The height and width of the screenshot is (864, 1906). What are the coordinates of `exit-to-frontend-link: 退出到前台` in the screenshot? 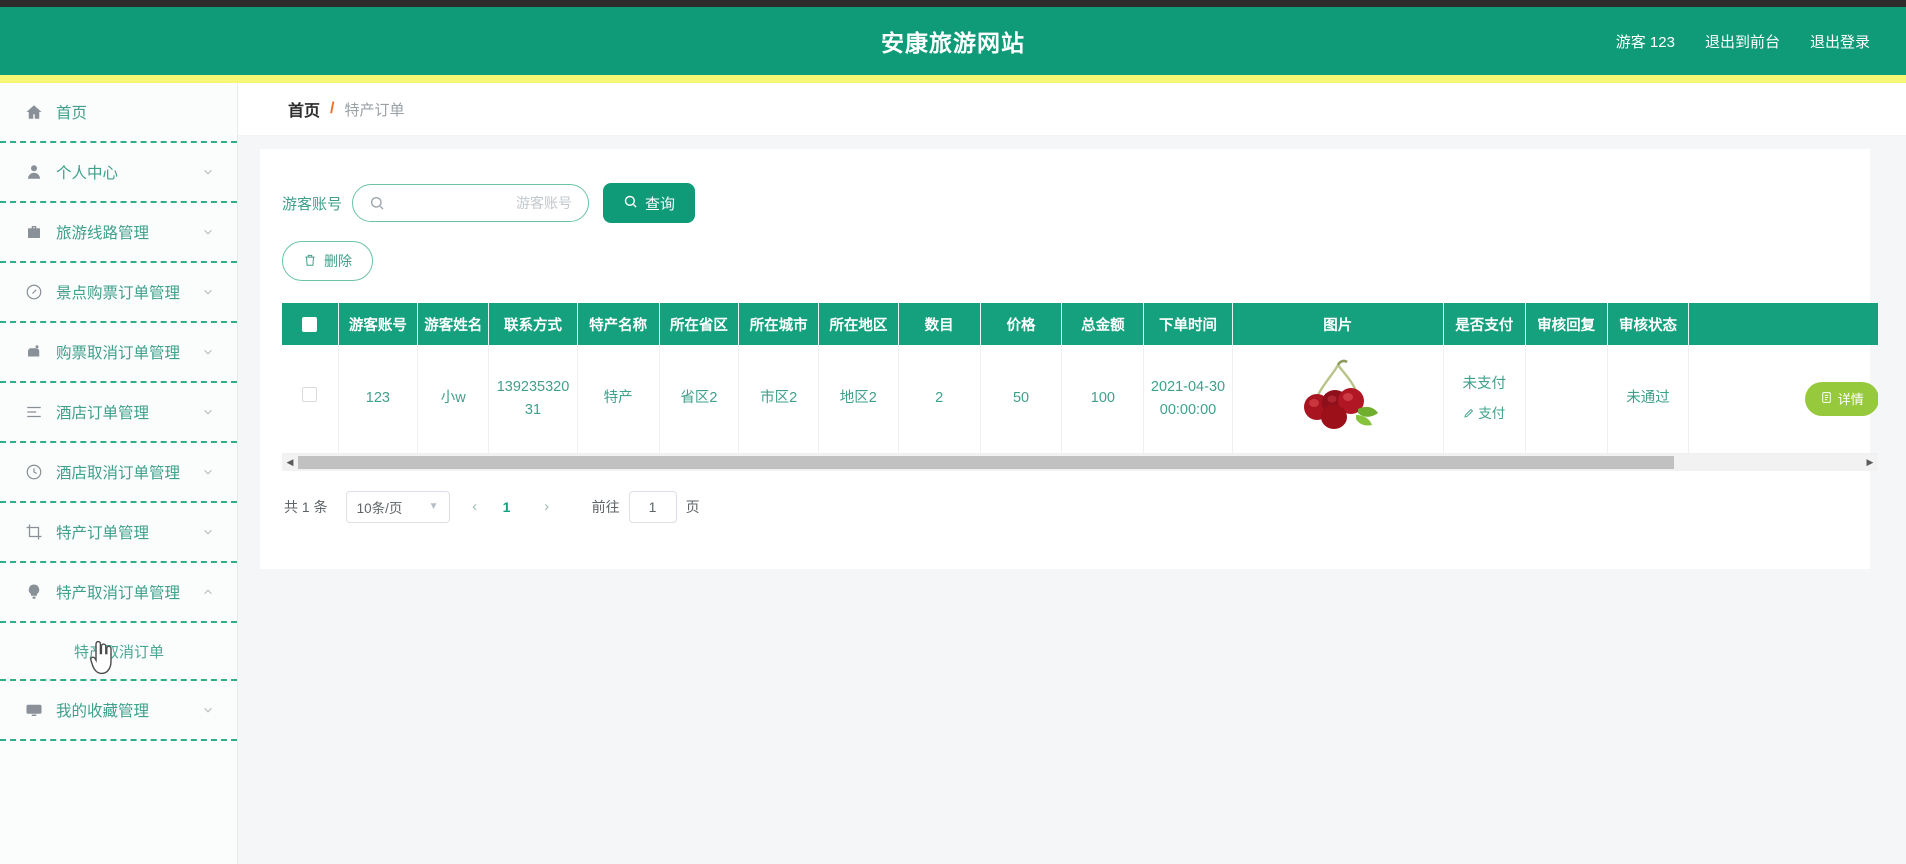 It's located at (1742, 41).